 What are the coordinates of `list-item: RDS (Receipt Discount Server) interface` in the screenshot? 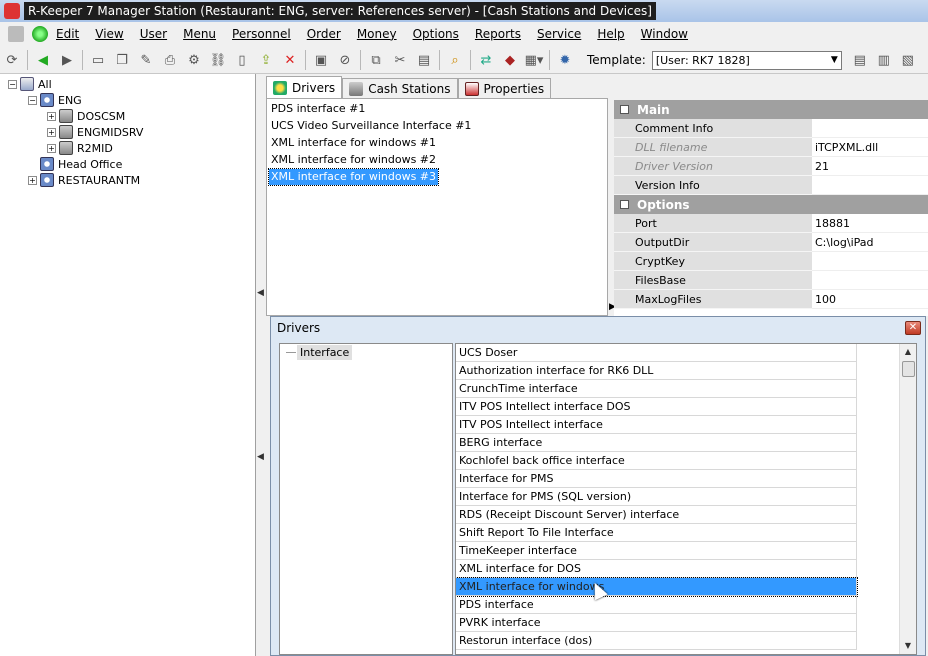 It's located at (656, 515).